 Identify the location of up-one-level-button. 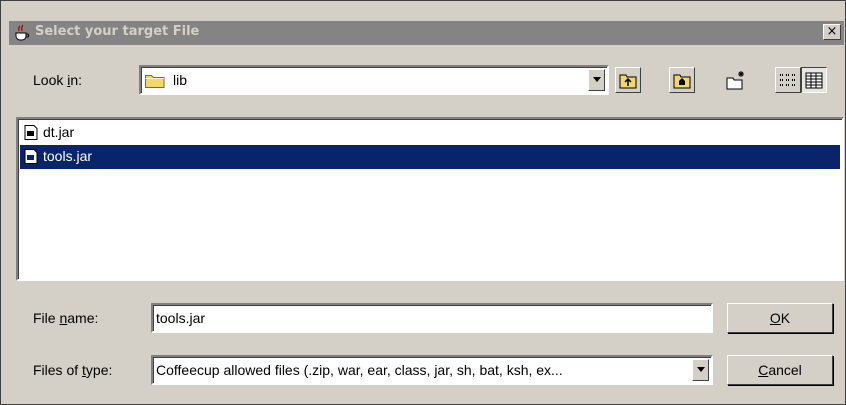
(628, 80).